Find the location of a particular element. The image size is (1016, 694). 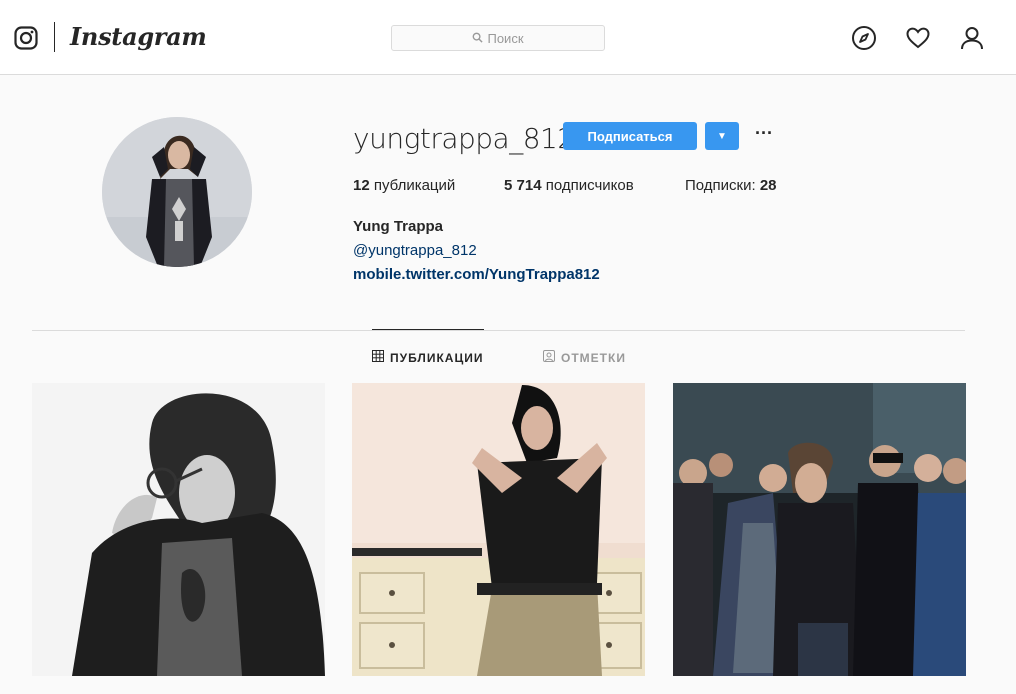

heart-icon is located at coordinates (918, 38).